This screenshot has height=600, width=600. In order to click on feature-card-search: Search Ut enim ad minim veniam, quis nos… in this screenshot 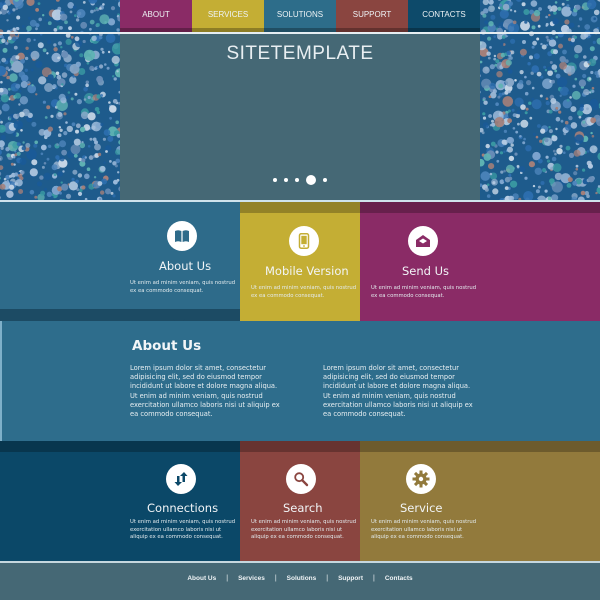, I will do `click(300, 501)`.